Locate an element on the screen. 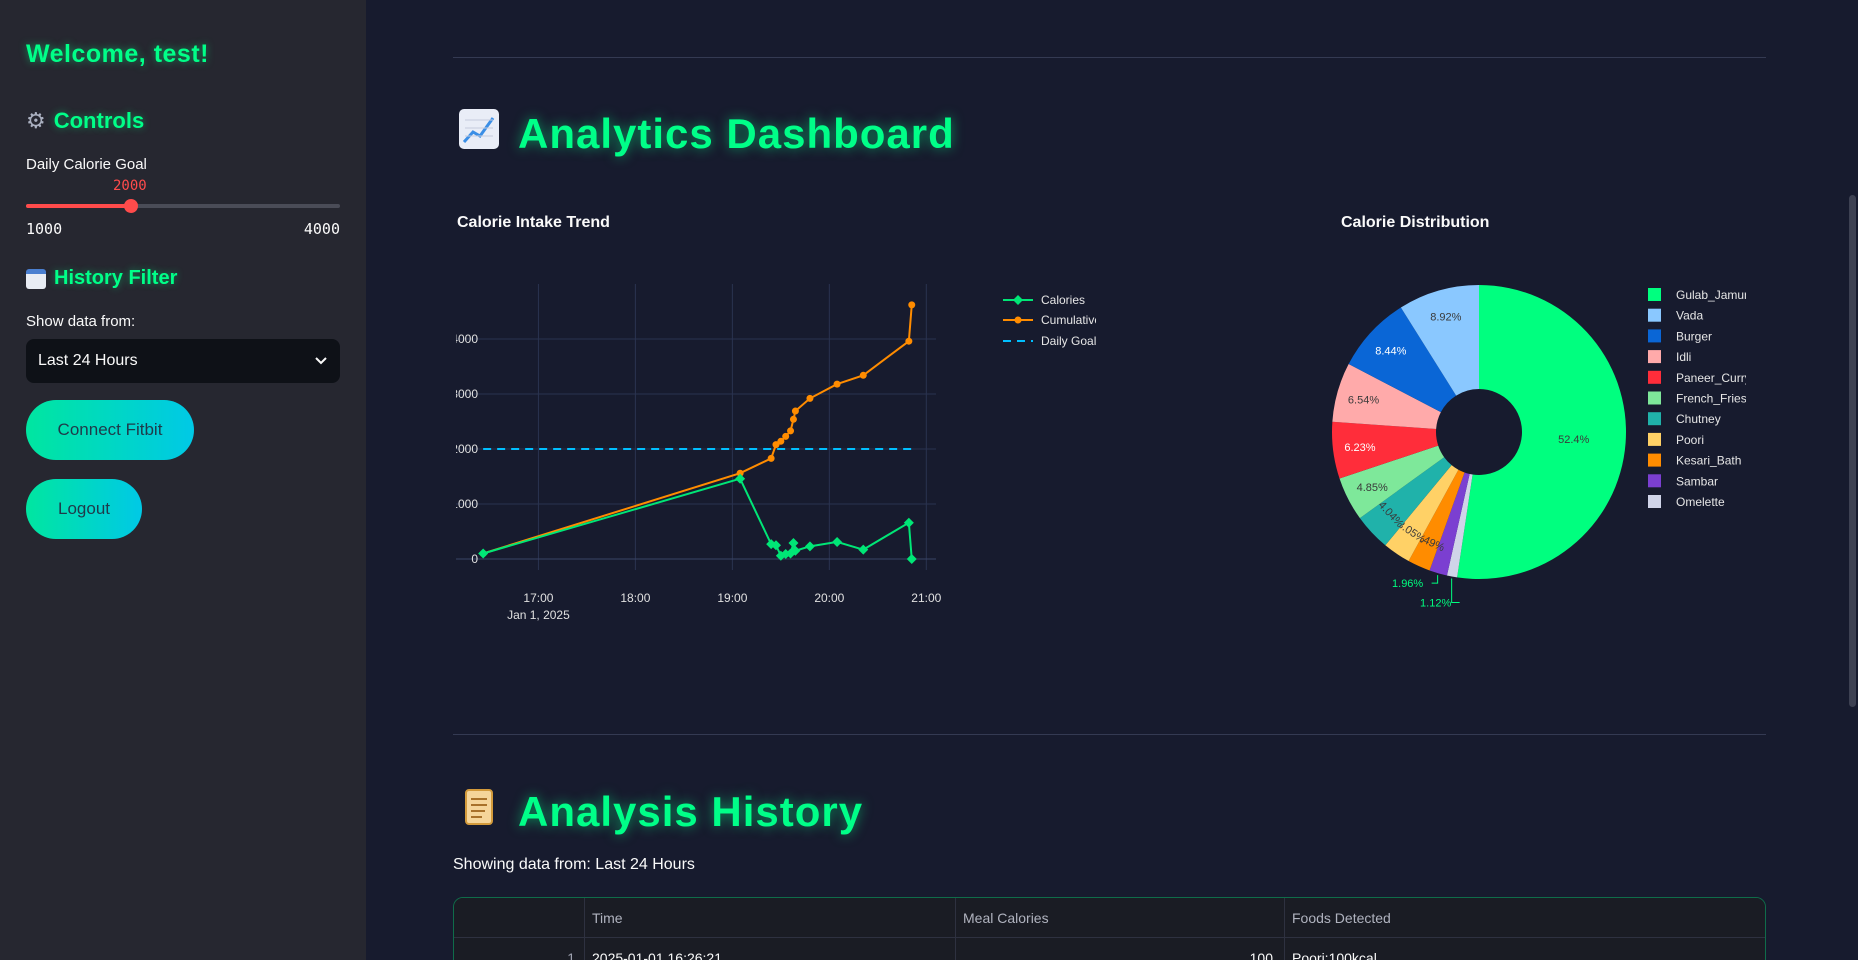  legend-label: Calories is located at coordinates (1063, 300).